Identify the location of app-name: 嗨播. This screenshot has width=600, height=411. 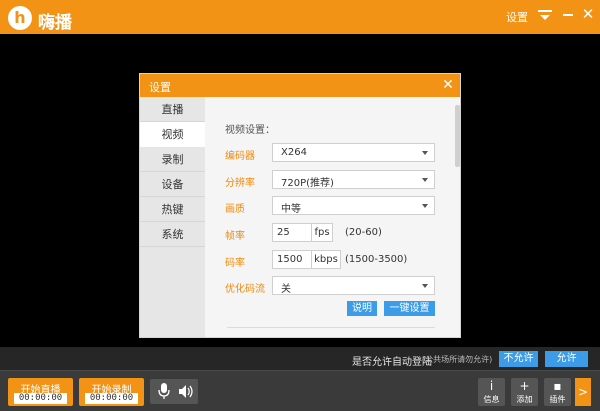
(55, 23).